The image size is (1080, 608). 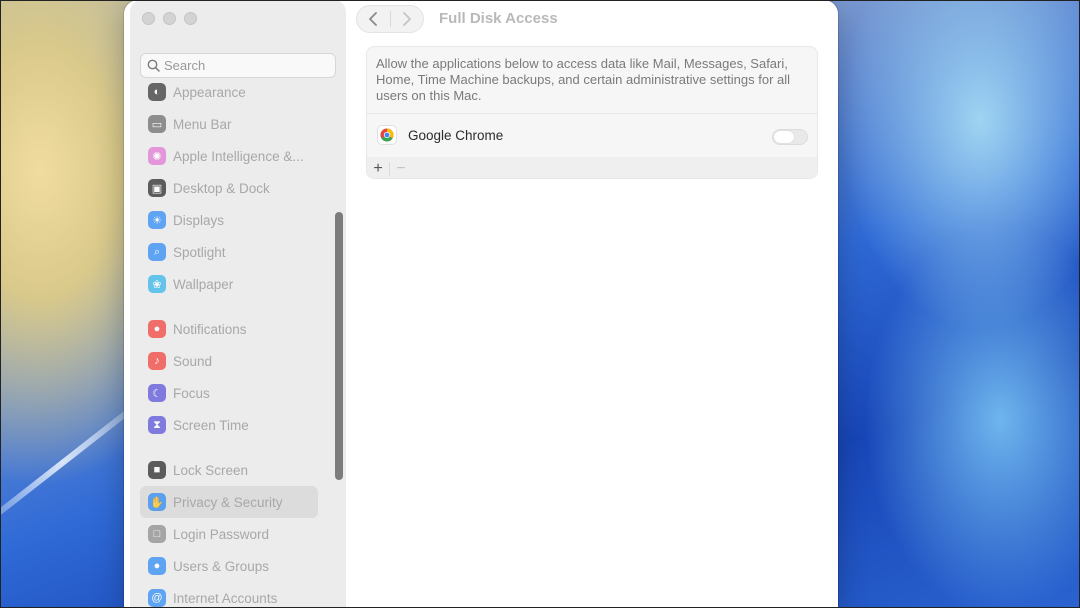 I want to click on sidebar-item-spotlight: ⌕ Spotlight, so click(x=229, y=252).